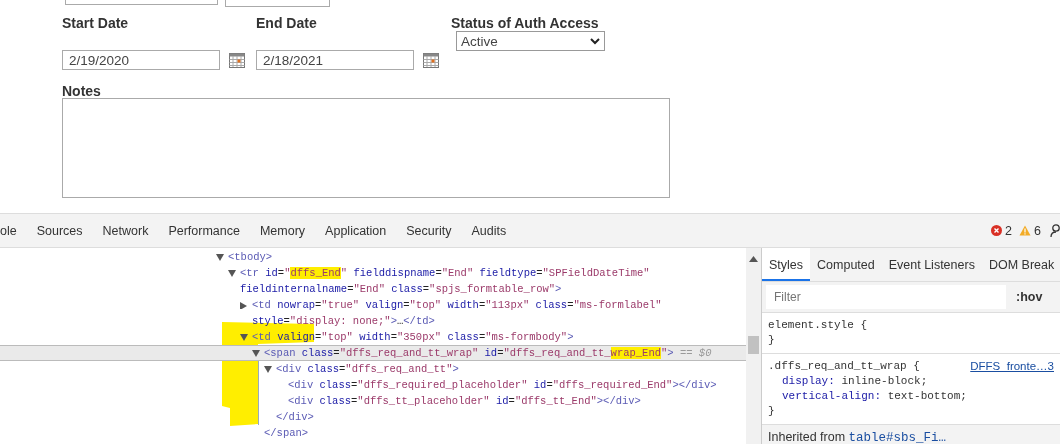 The image size is (1060, 444). I want to click on field-label: Status of Auth Access, so click(525, 23).